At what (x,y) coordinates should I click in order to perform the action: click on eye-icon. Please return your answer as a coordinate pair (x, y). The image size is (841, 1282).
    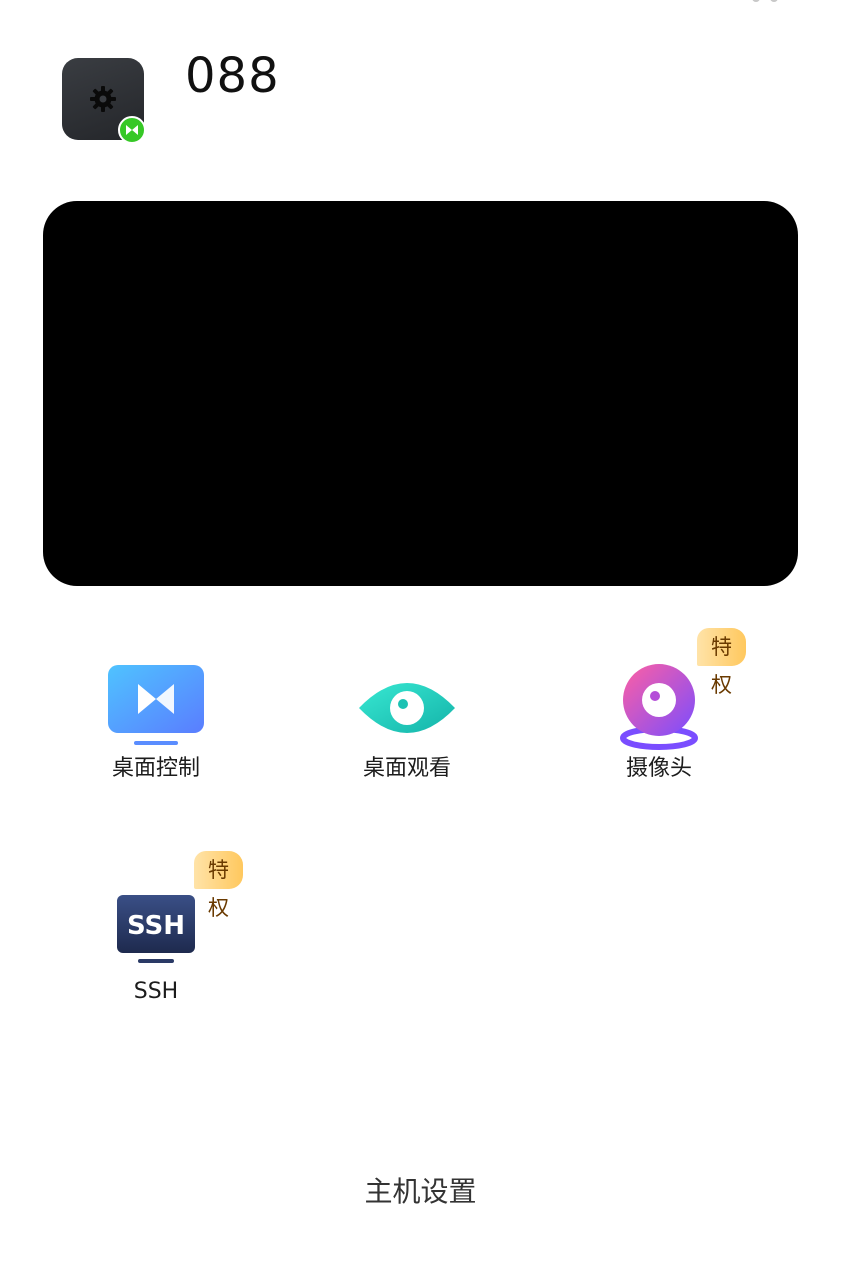
    Looking at the image, I should click on (407, 708).